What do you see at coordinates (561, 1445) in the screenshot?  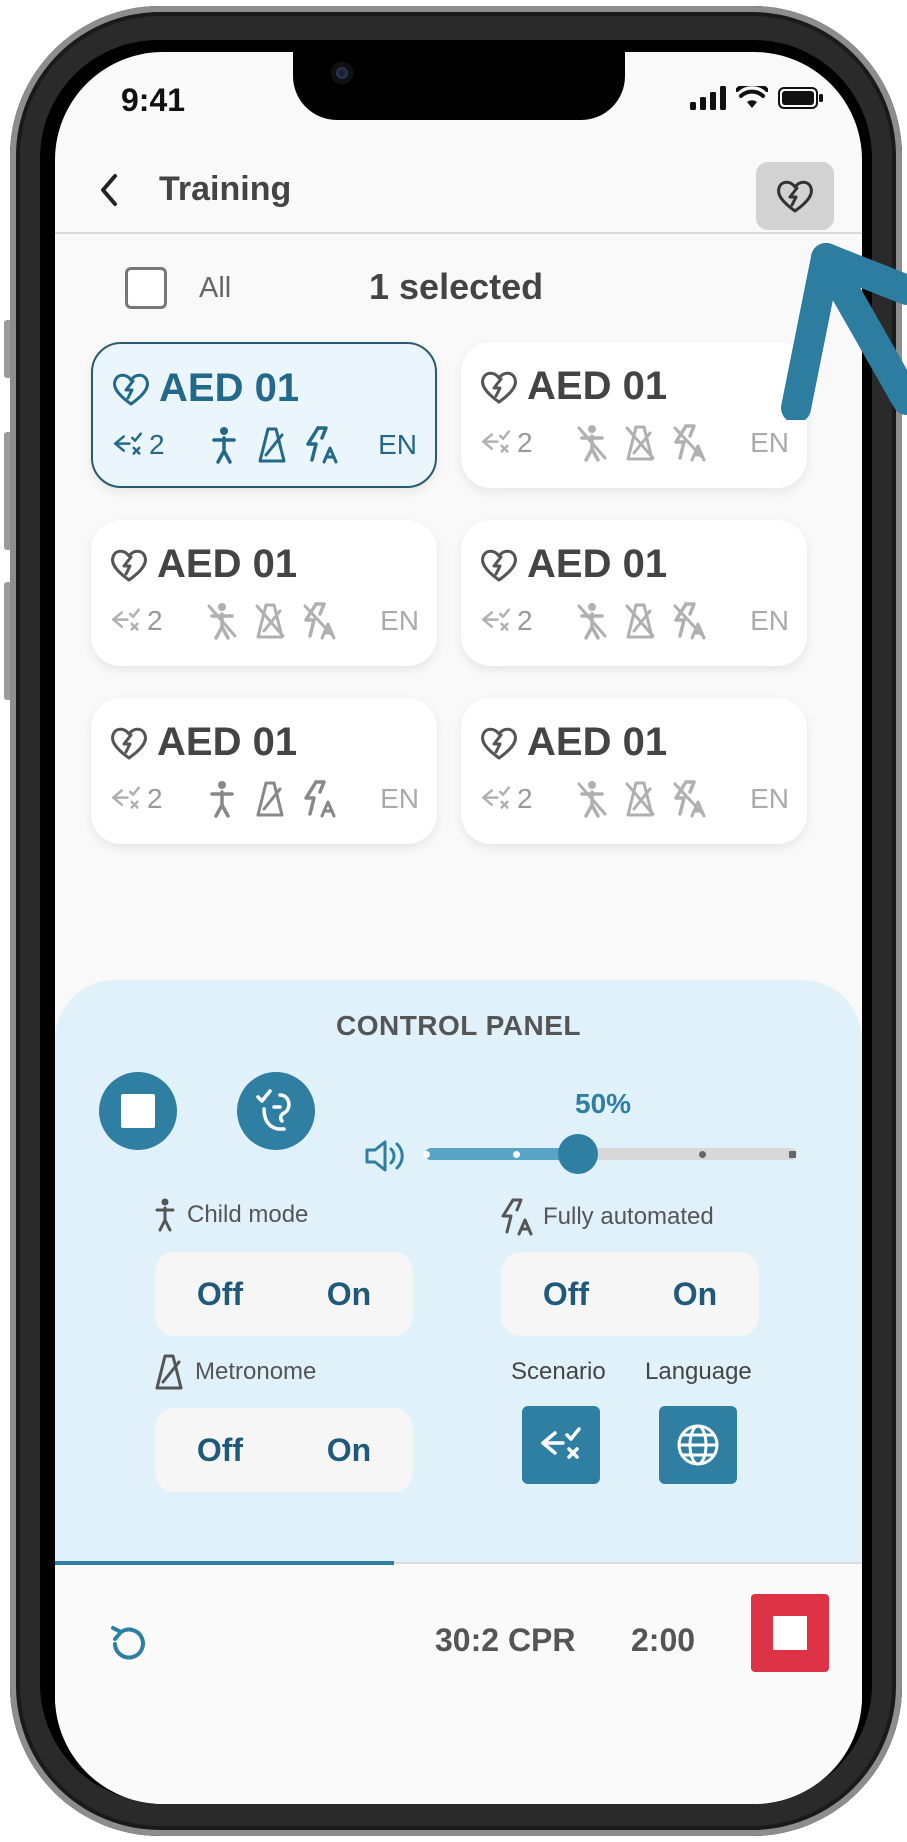 I see `scenario-button` at bounding box center [561, 1445].